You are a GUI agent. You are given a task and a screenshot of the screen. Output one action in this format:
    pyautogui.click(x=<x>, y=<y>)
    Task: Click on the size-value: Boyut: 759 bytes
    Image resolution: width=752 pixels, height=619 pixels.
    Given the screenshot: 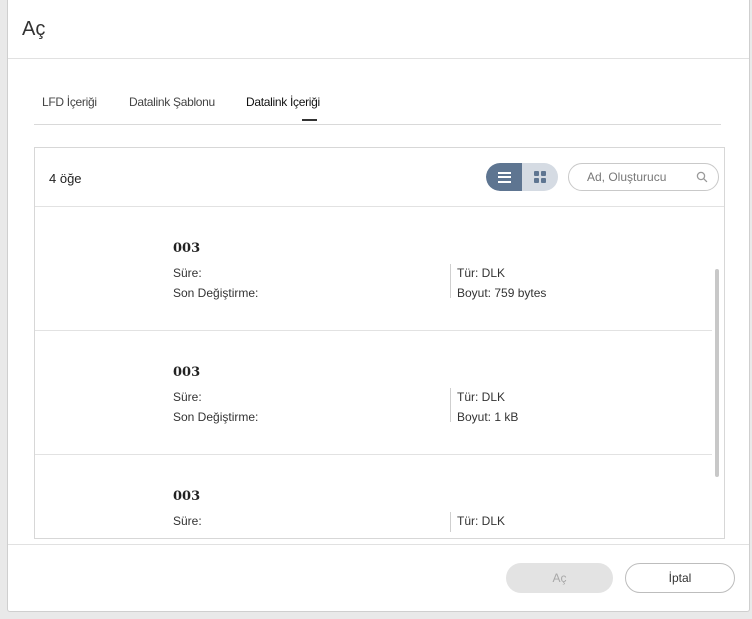 What is the action you would take?
    pyautogui.click(x=502, y=293)
    